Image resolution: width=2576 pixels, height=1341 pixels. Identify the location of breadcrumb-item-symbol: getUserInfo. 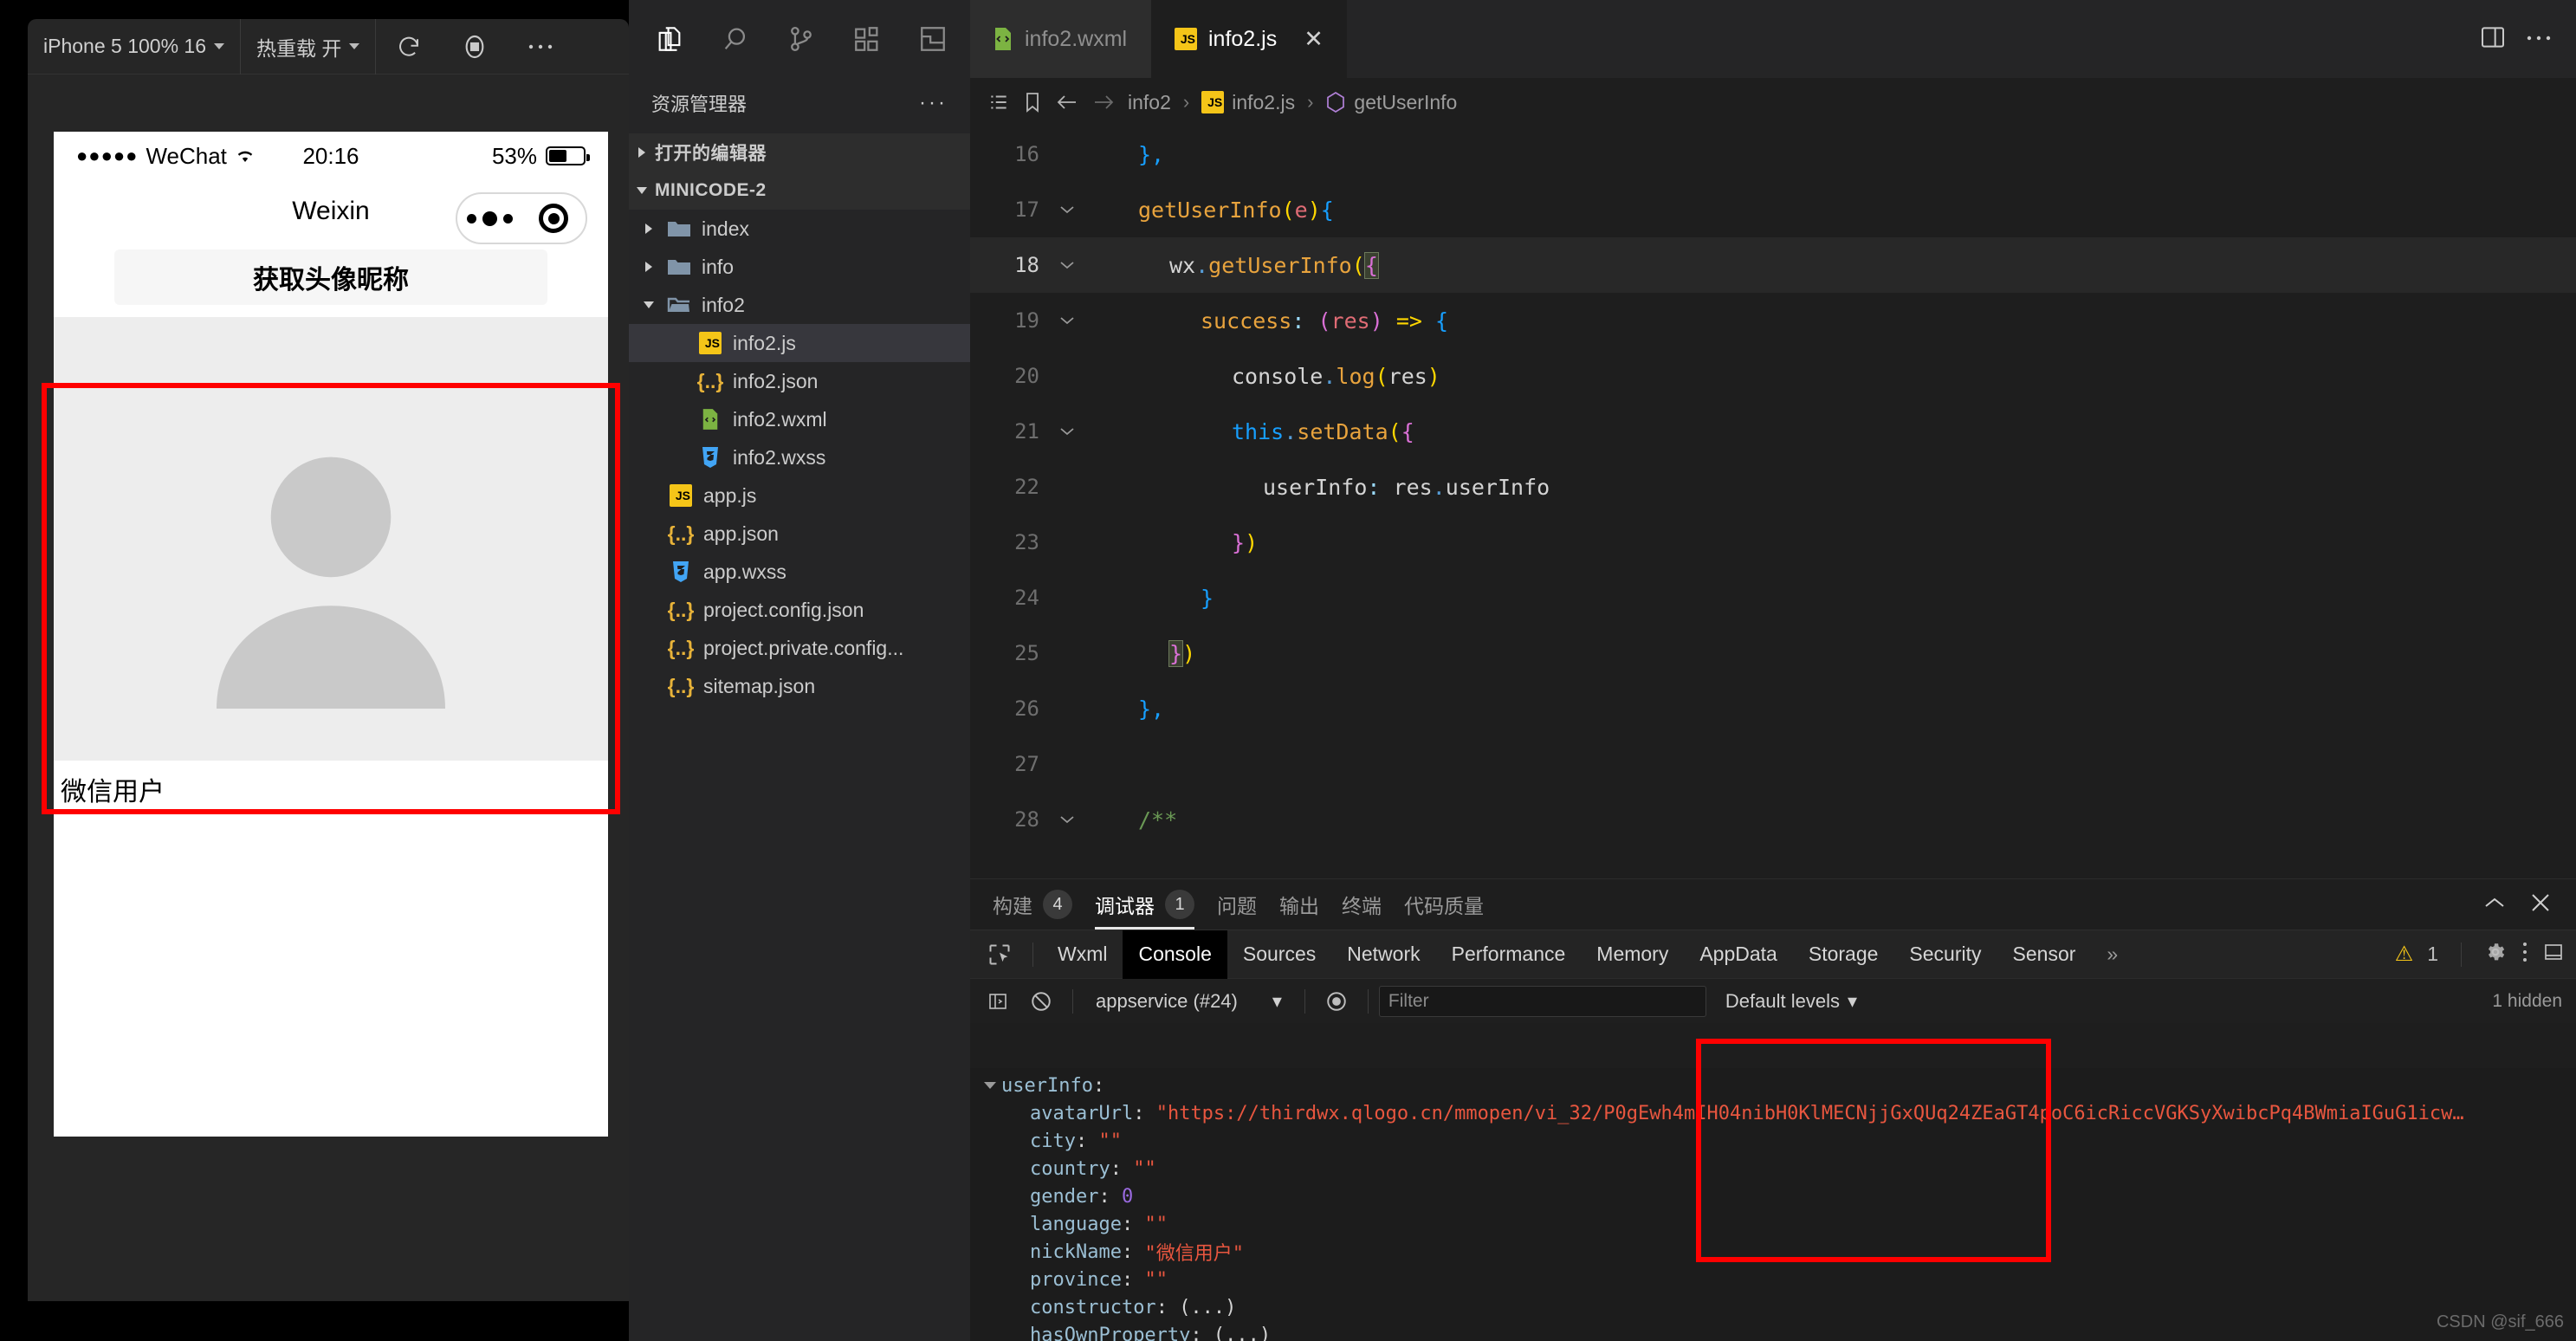
(1391, 102).